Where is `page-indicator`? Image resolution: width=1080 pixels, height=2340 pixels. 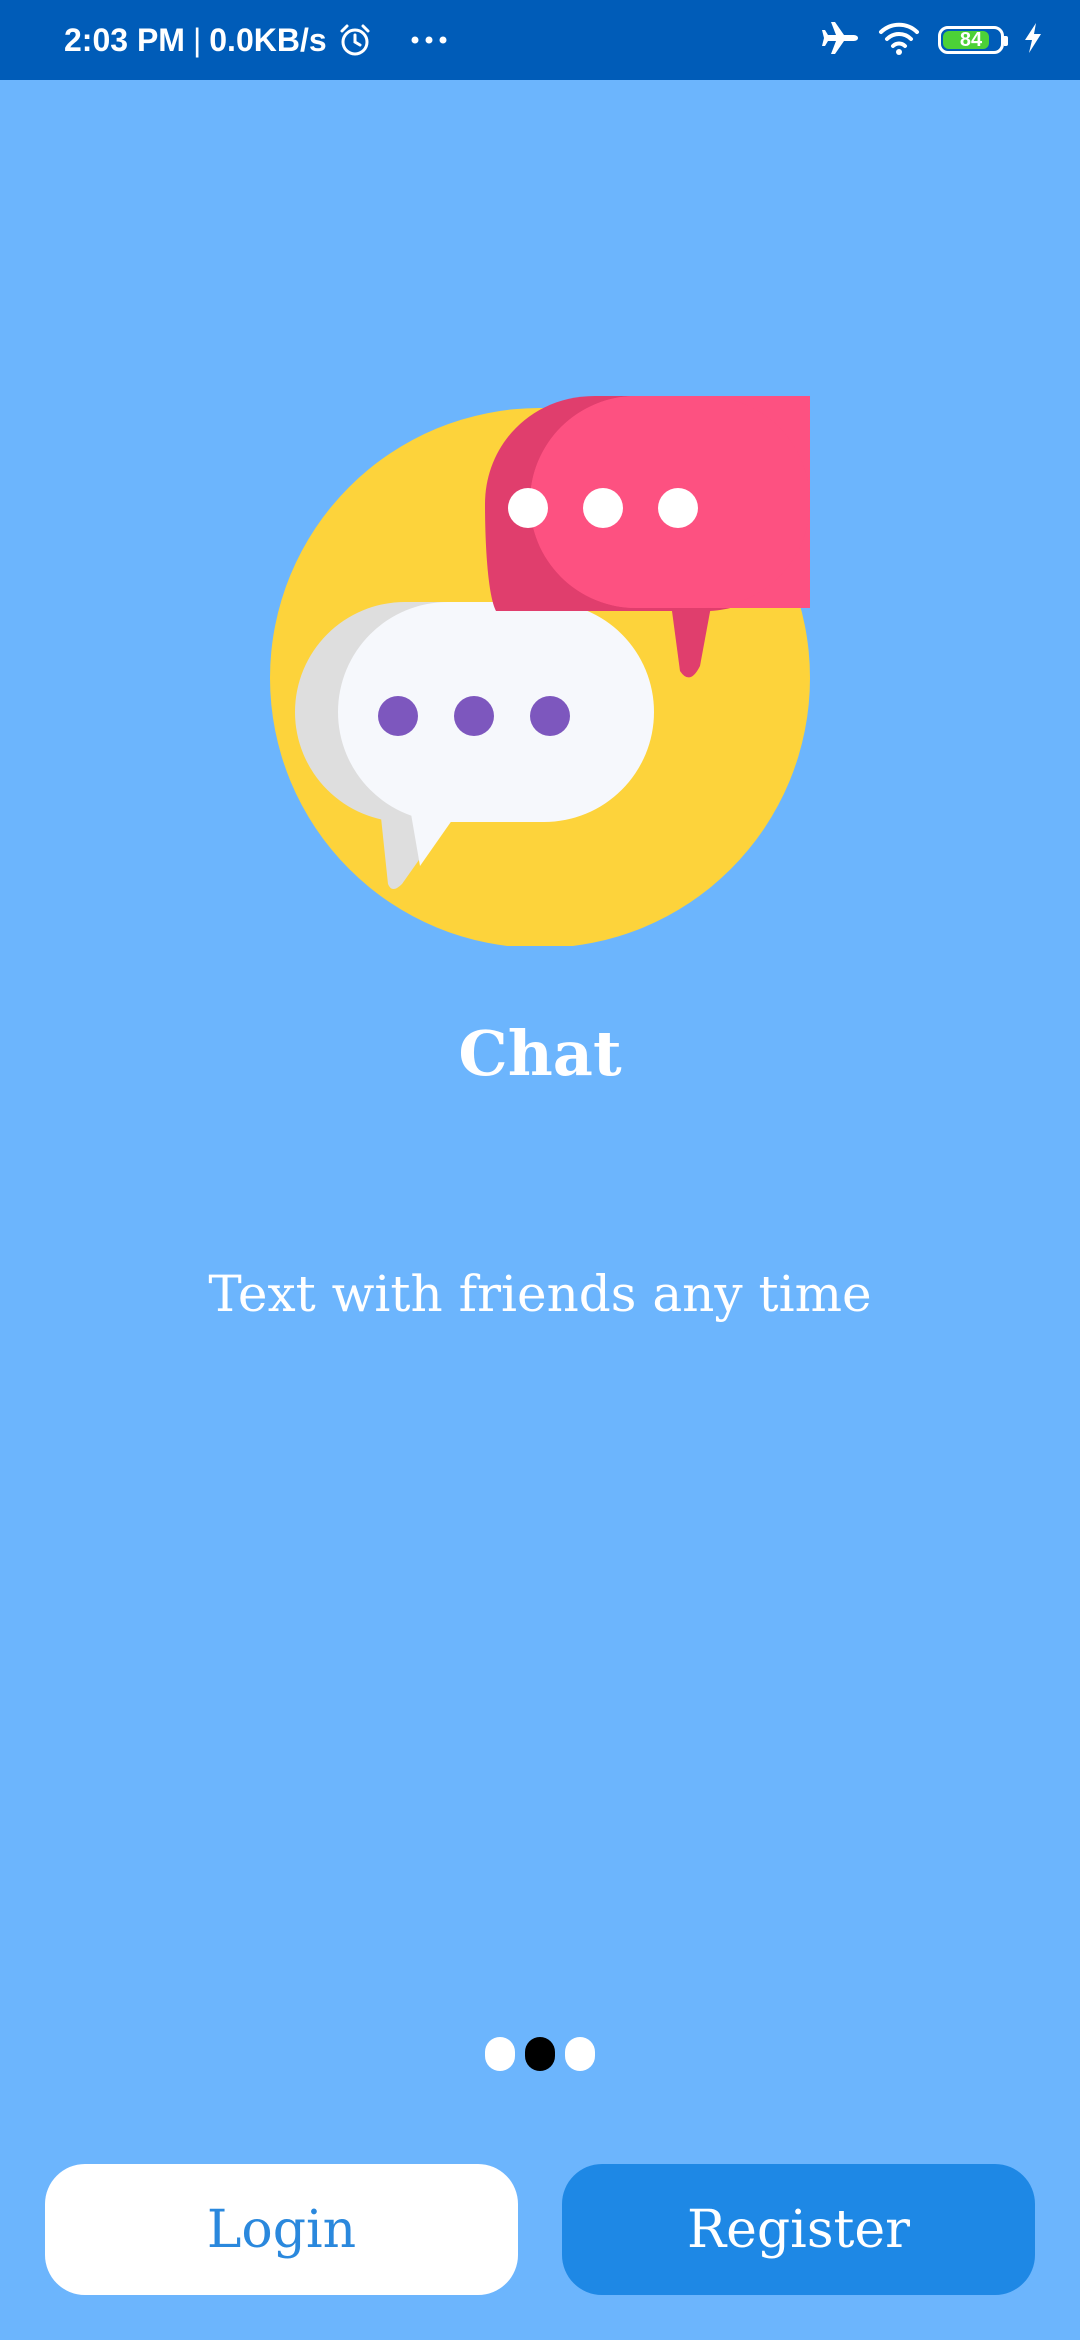
page-indicator is located at coordinates (540, 2054).